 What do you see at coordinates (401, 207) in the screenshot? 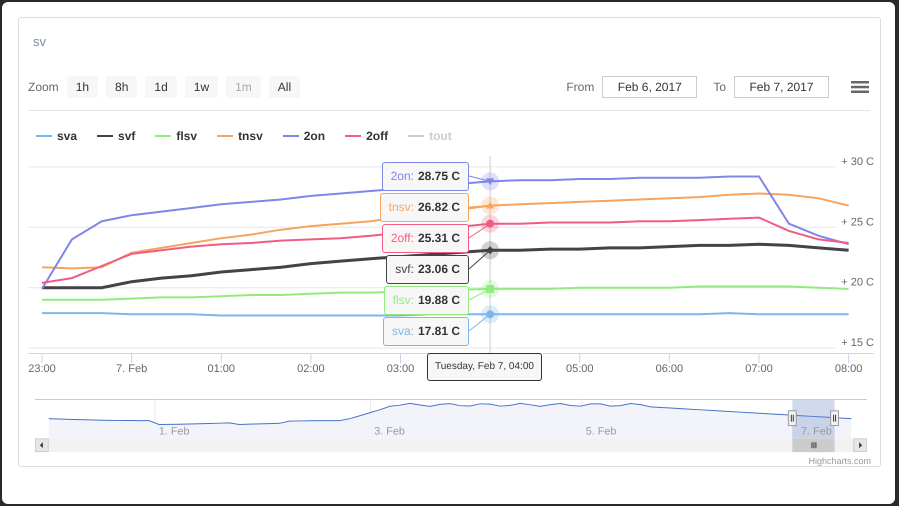
I see `tooltip-series-name: tnsv:` at bounding box center [401, 207].